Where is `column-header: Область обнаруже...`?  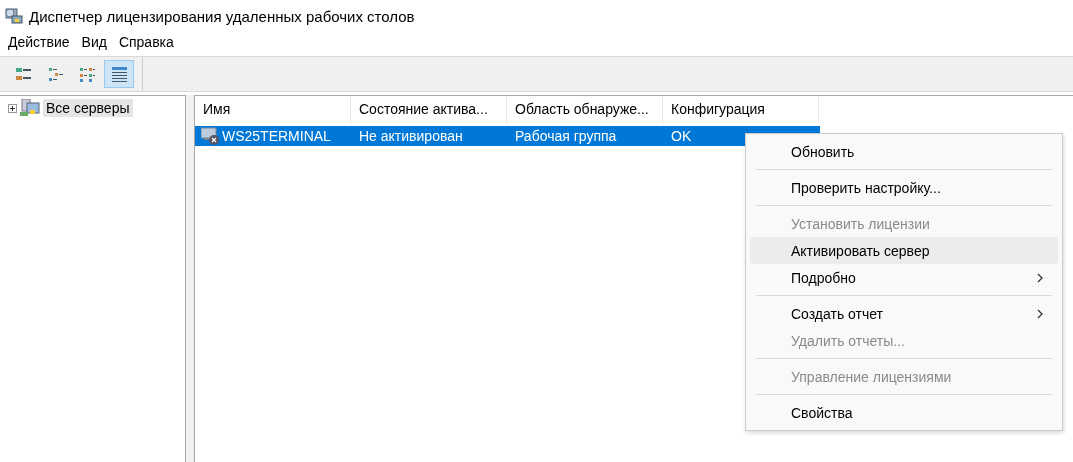 column-header: Область обнаруже... is located at coordinates (585, 109).